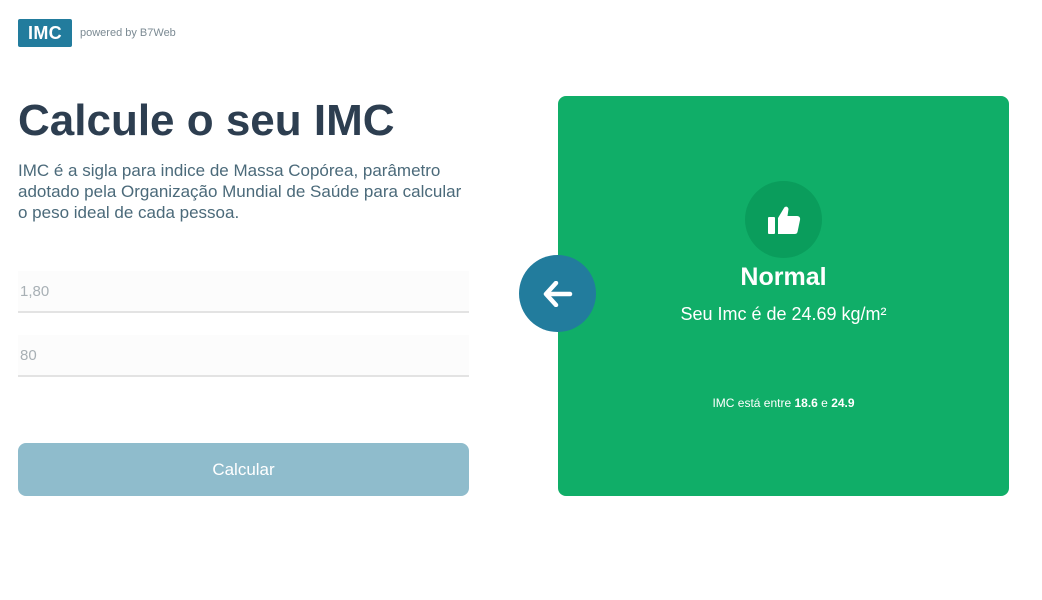 The height and width of the screenshot is (600, 1042). I want to click on result-icon-circle, so click(783, 219).